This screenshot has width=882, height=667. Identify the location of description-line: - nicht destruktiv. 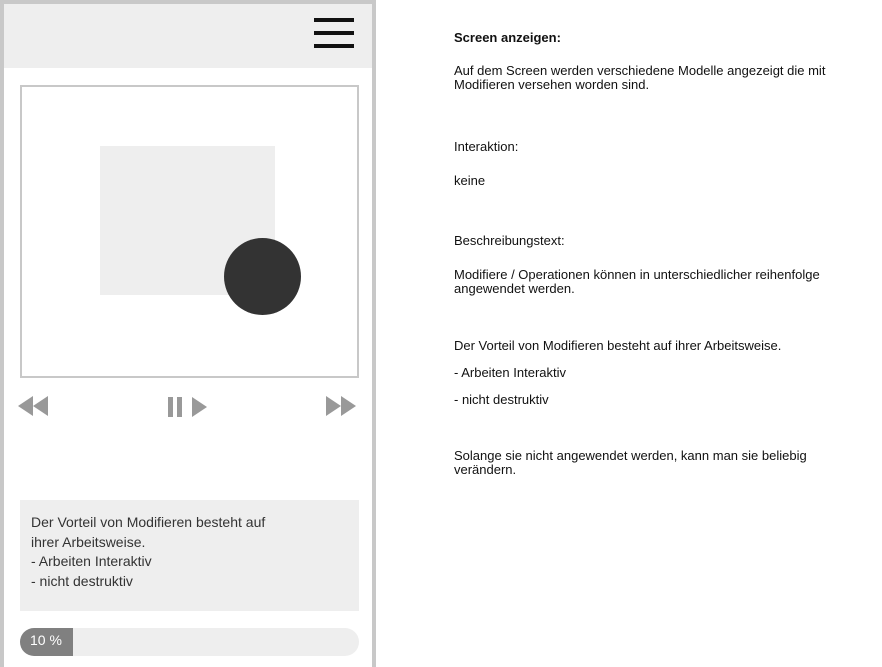
(82, 580).